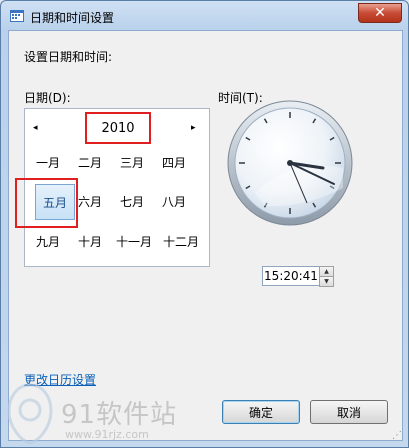 The width and height of the screenshot is (409, 448). Describe the element at coordinates (181, 241) in the screenshot. I see `month-cell-12: 十二月` at that location.